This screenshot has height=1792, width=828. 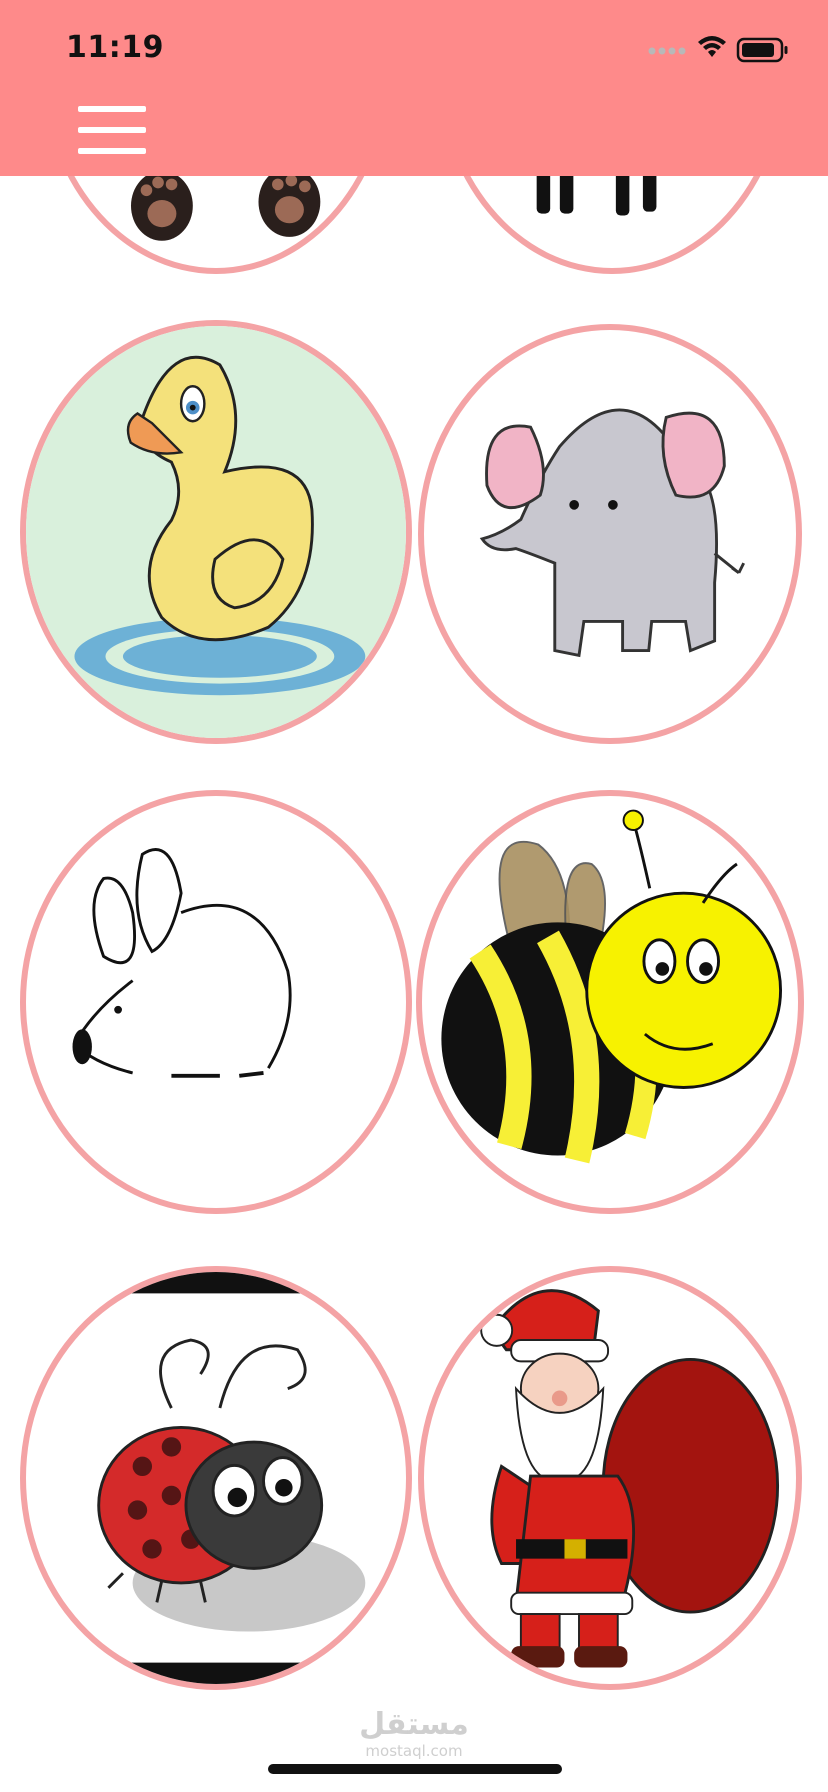 What do you see at coordinates (216, 1478) in the screenshot?
I see `drawing-thumbnail-ladybug` at bounding box center [216, 1478].